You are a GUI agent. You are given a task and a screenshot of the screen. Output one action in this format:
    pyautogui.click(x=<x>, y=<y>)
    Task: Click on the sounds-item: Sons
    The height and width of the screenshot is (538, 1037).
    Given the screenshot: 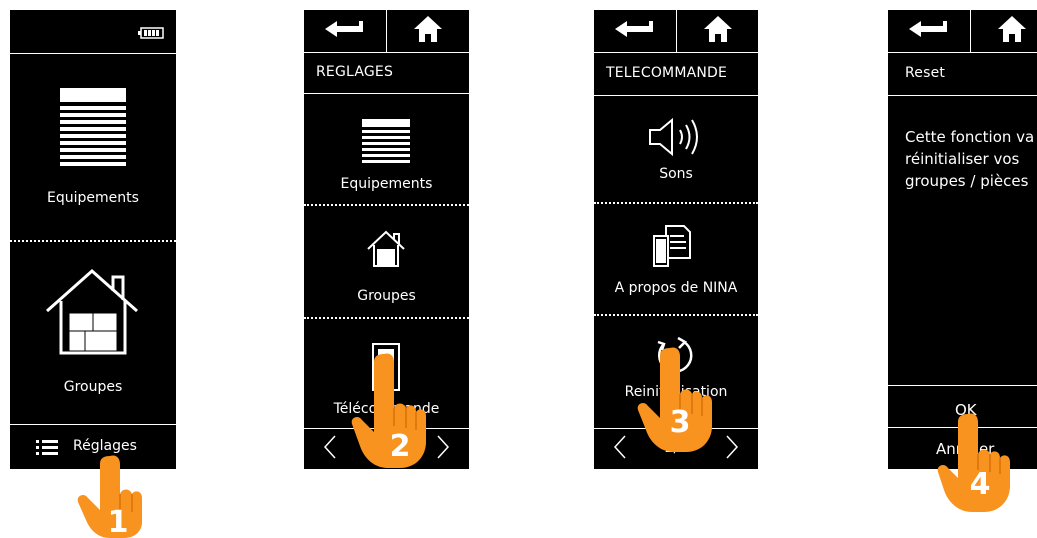 What is the action you would take?
    pyautogui.click(x=676, y=148)
    